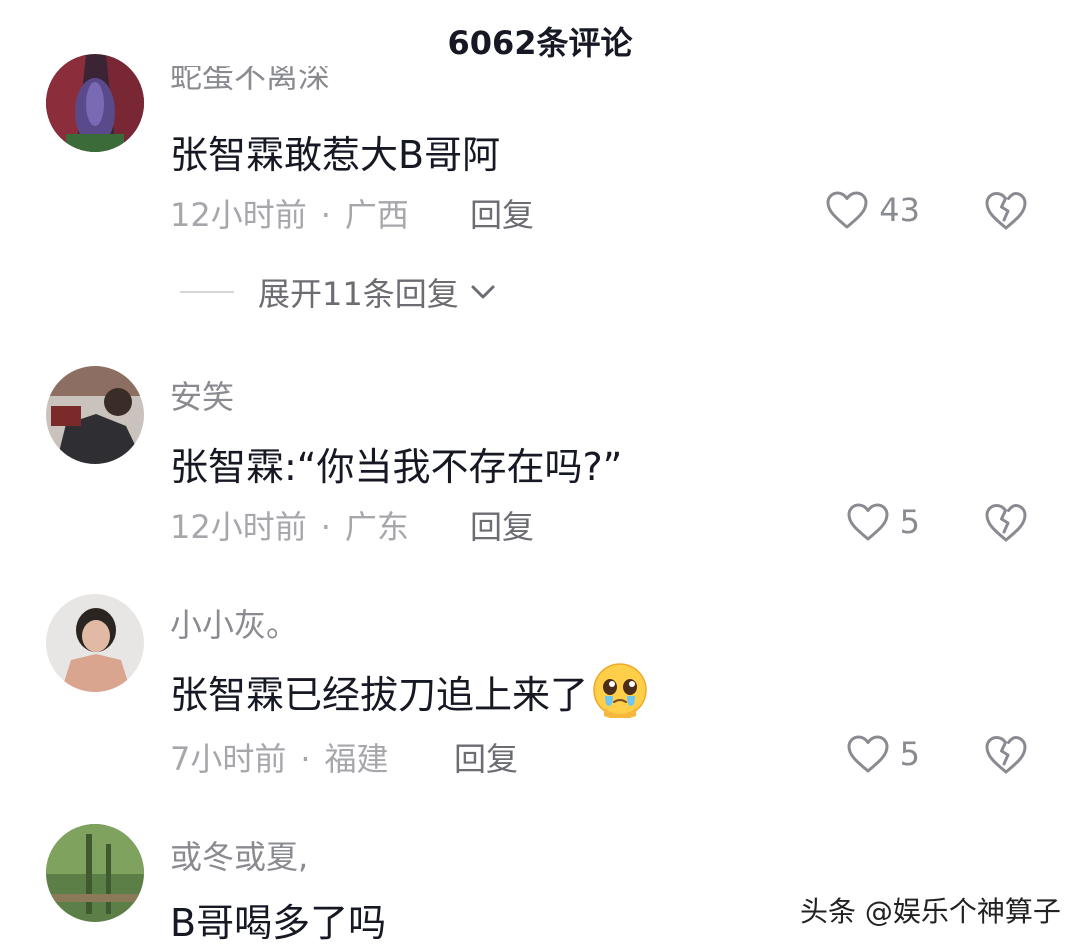  Describe the element at coordinates (356, 759) in the screenshot. I see `comment-location: 福建` at that location.